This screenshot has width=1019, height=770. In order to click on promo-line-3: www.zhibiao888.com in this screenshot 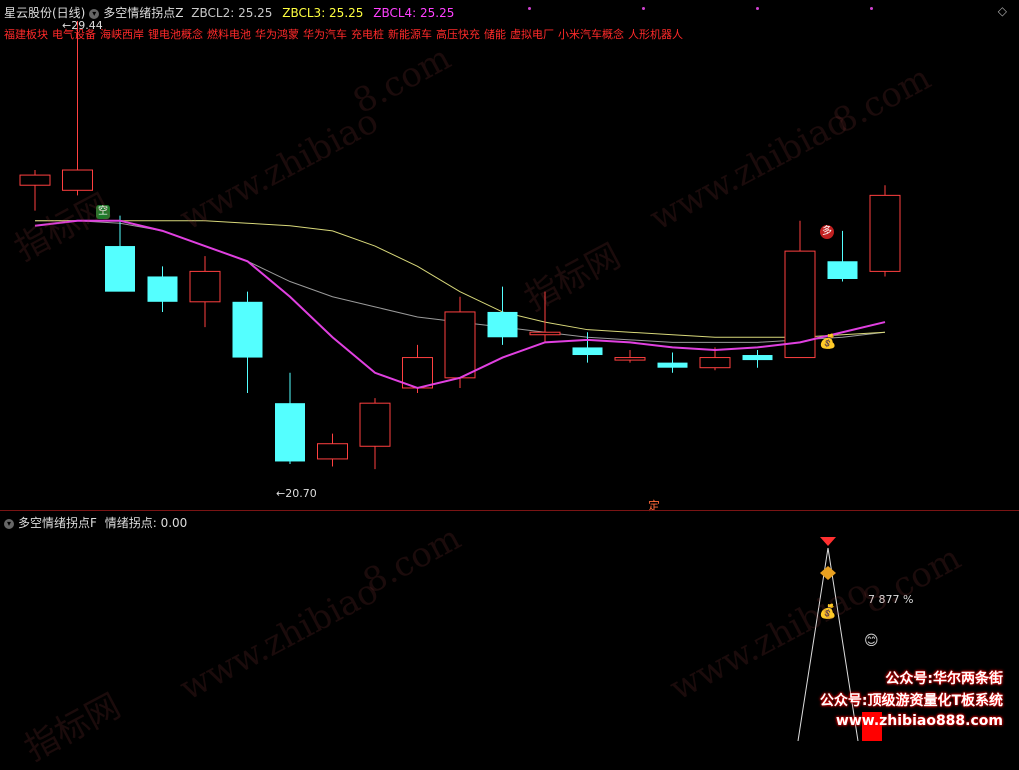, I will do `click(919, 721)`.